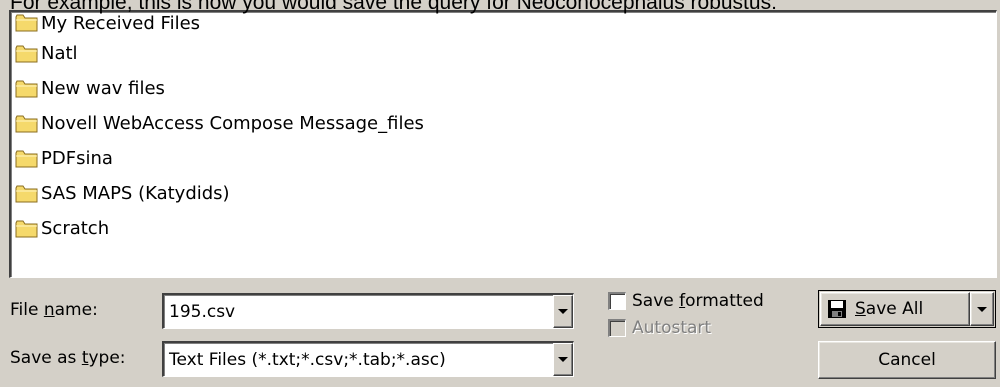 The image size is (1000, 387). Describe the element at coordinates (503, 53) in the screenshot. I see `folder-item: Natl` at that location.